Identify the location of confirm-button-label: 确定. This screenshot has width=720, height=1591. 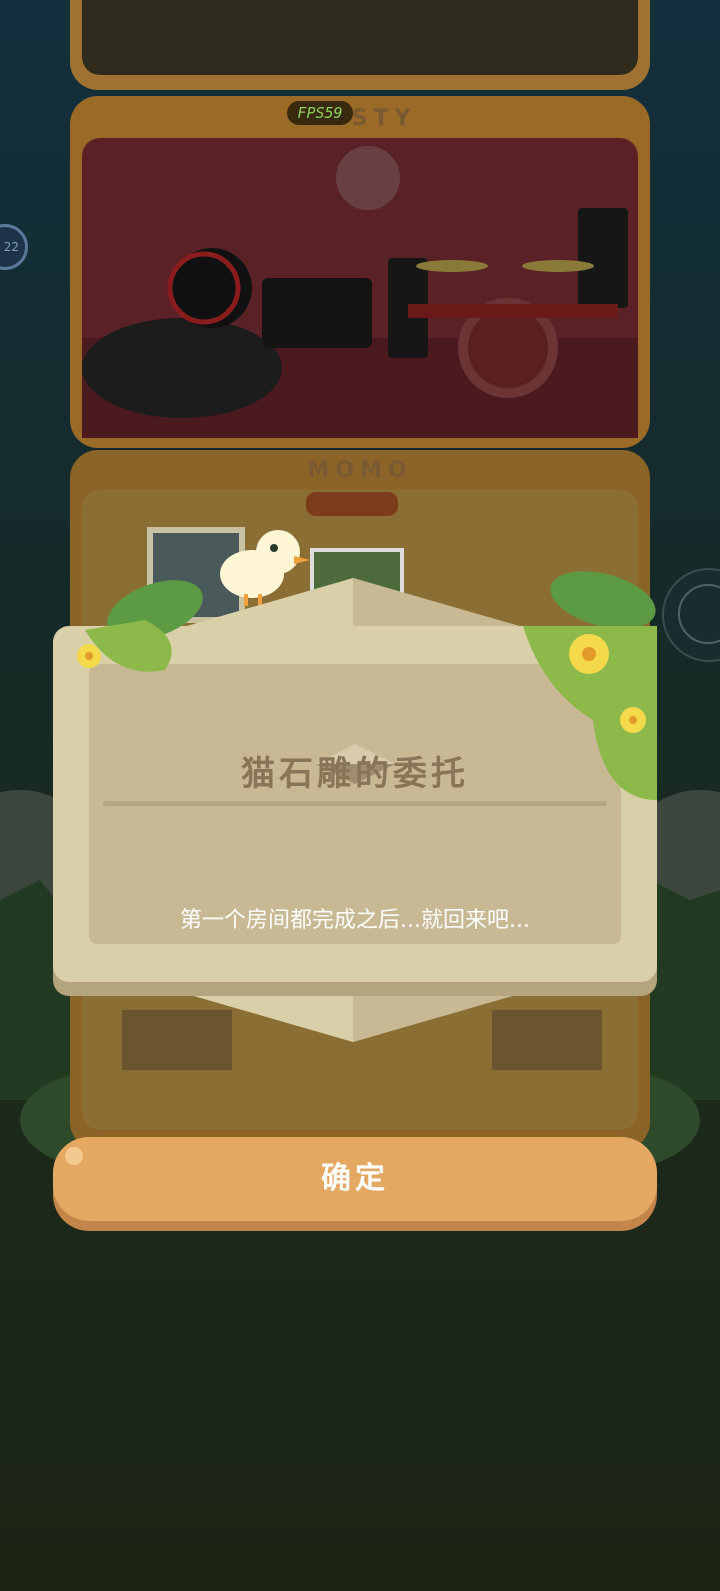
(355, 1178).